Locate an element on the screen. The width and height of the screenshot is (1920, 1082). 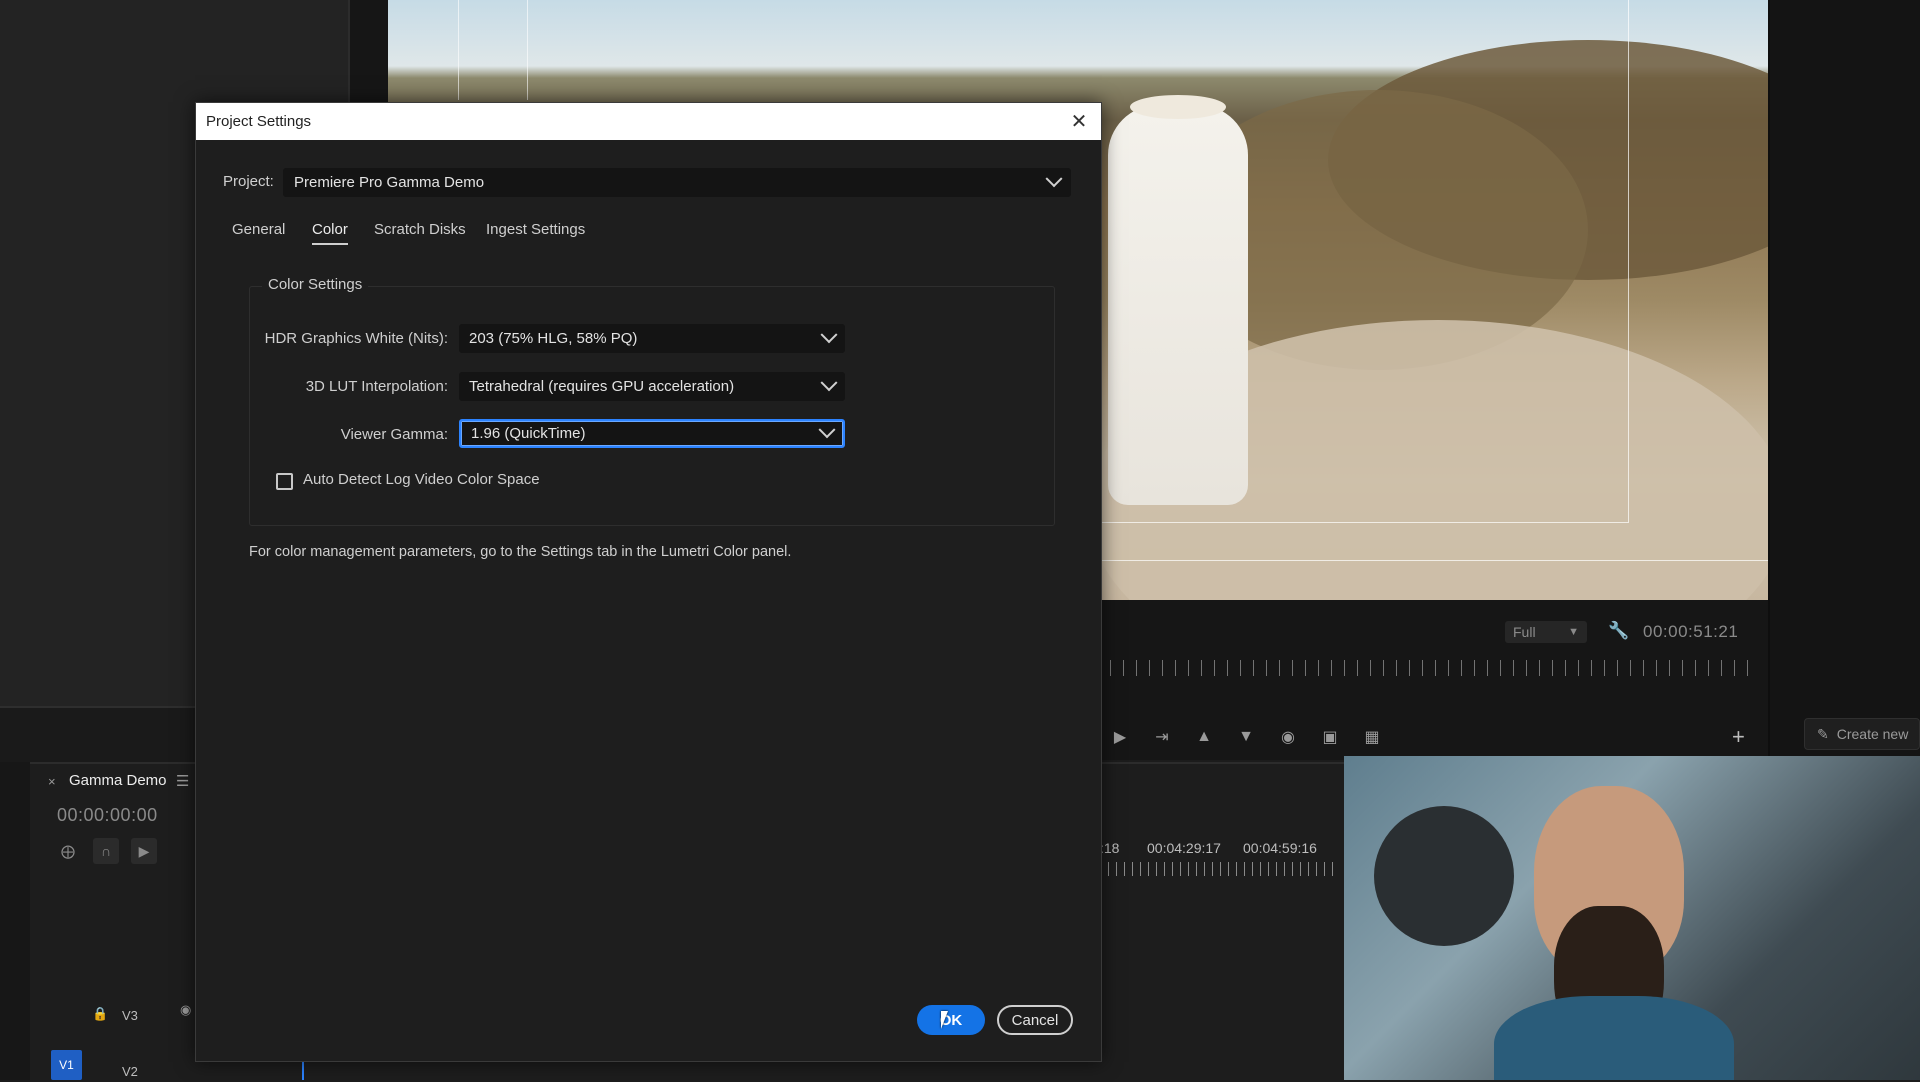
wrench-icon: 🔧 is located at coordinates (1618, 631).